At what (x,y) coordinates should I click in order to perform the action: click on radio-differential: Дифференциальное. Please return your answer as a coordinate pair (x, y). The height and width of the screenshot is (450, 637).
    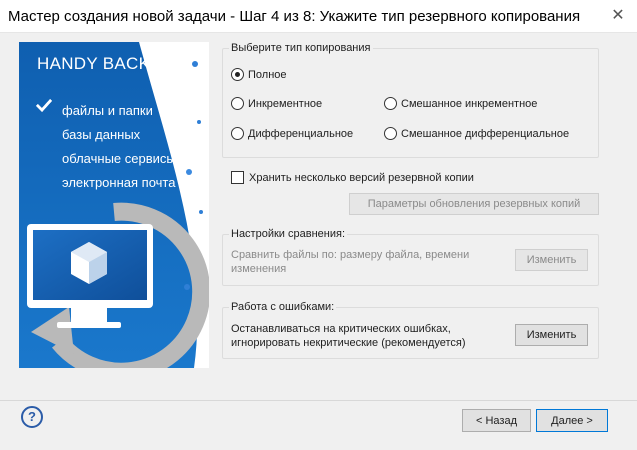
    Looking at the image, I should click on (292, 133).